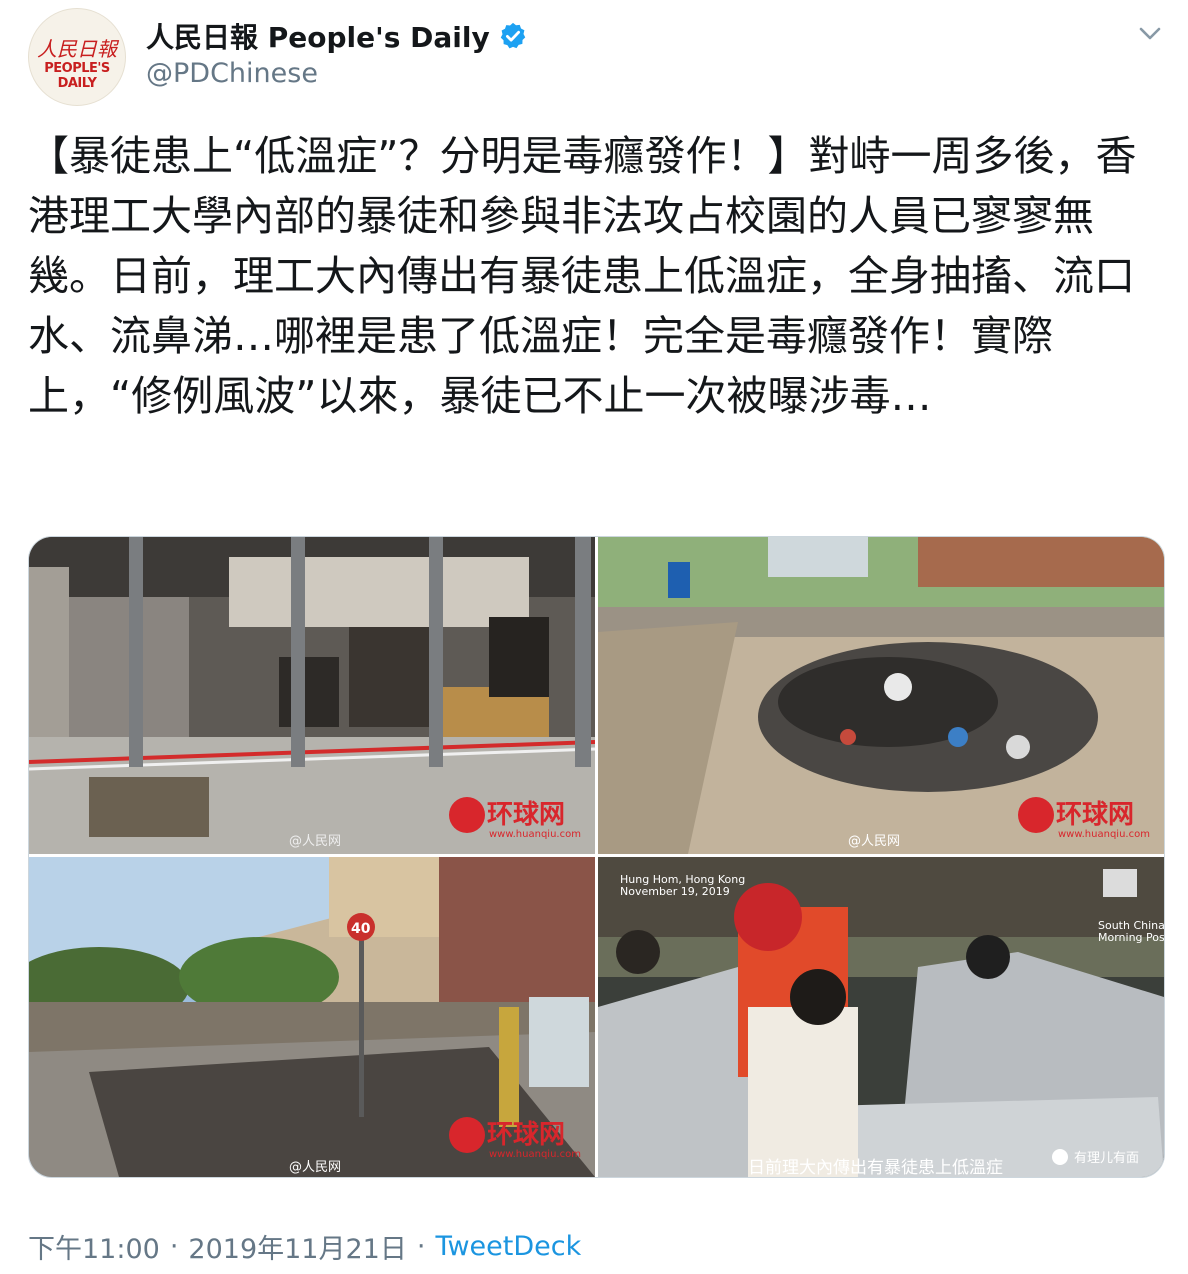  I want to click on photo3-credit: @人民网, so click(315, 1167).